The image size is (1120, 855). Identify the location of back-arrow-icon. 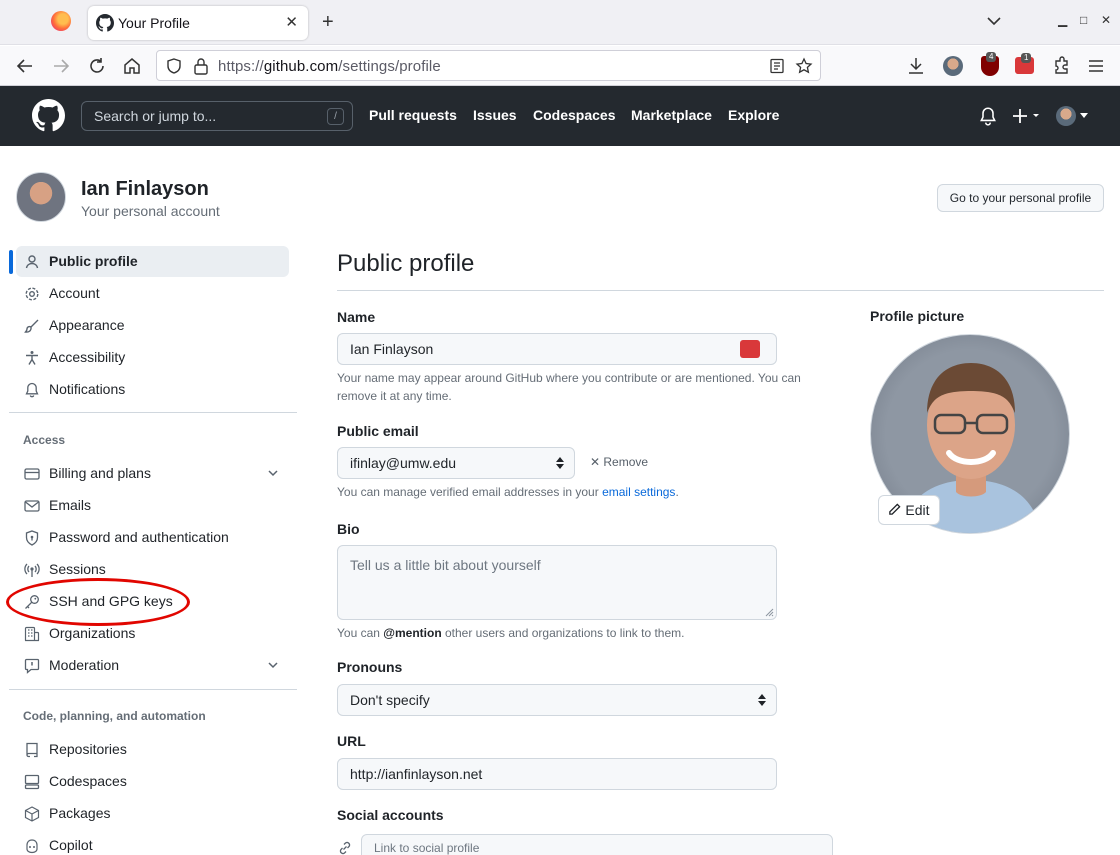
(25, 66).